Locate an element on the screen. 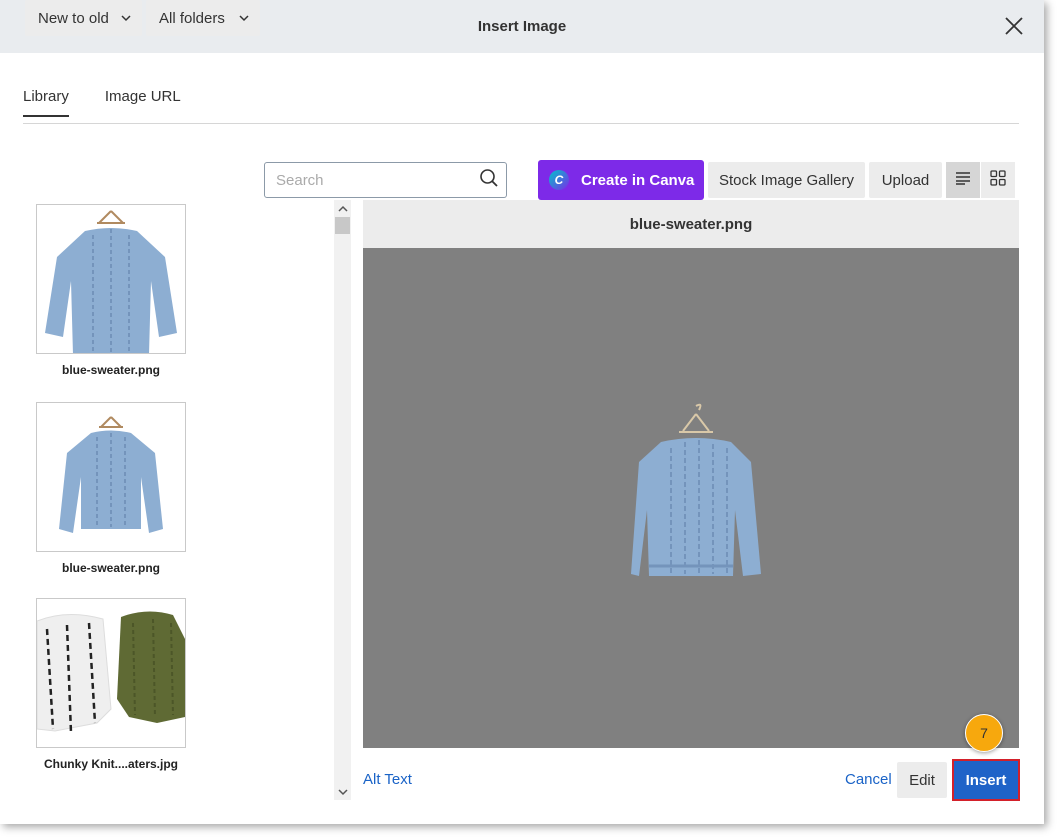 Image resolution: width=1058 pixels, height=838 pixels. folder-select: All folders is located at coordinates (203, 18).